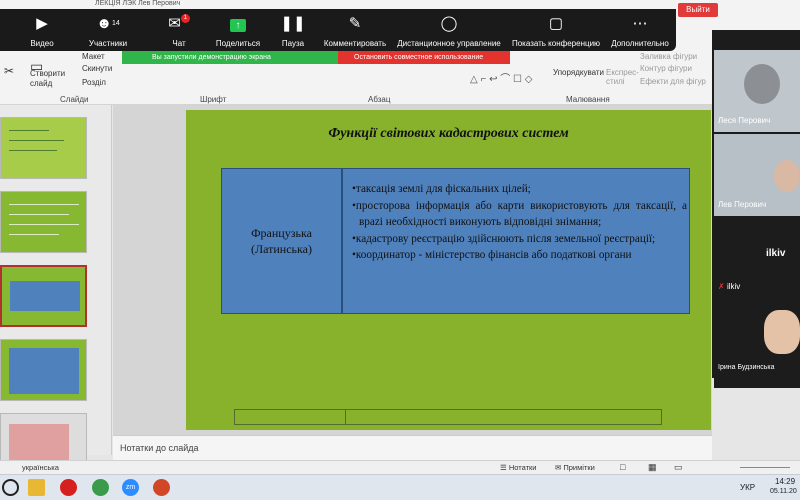 This screenshot has height=500, width=800. What do you see at coordinates (622, 467) in the screenshot?
I see `normal-view-icon: □` at bounding box center [622, 467].